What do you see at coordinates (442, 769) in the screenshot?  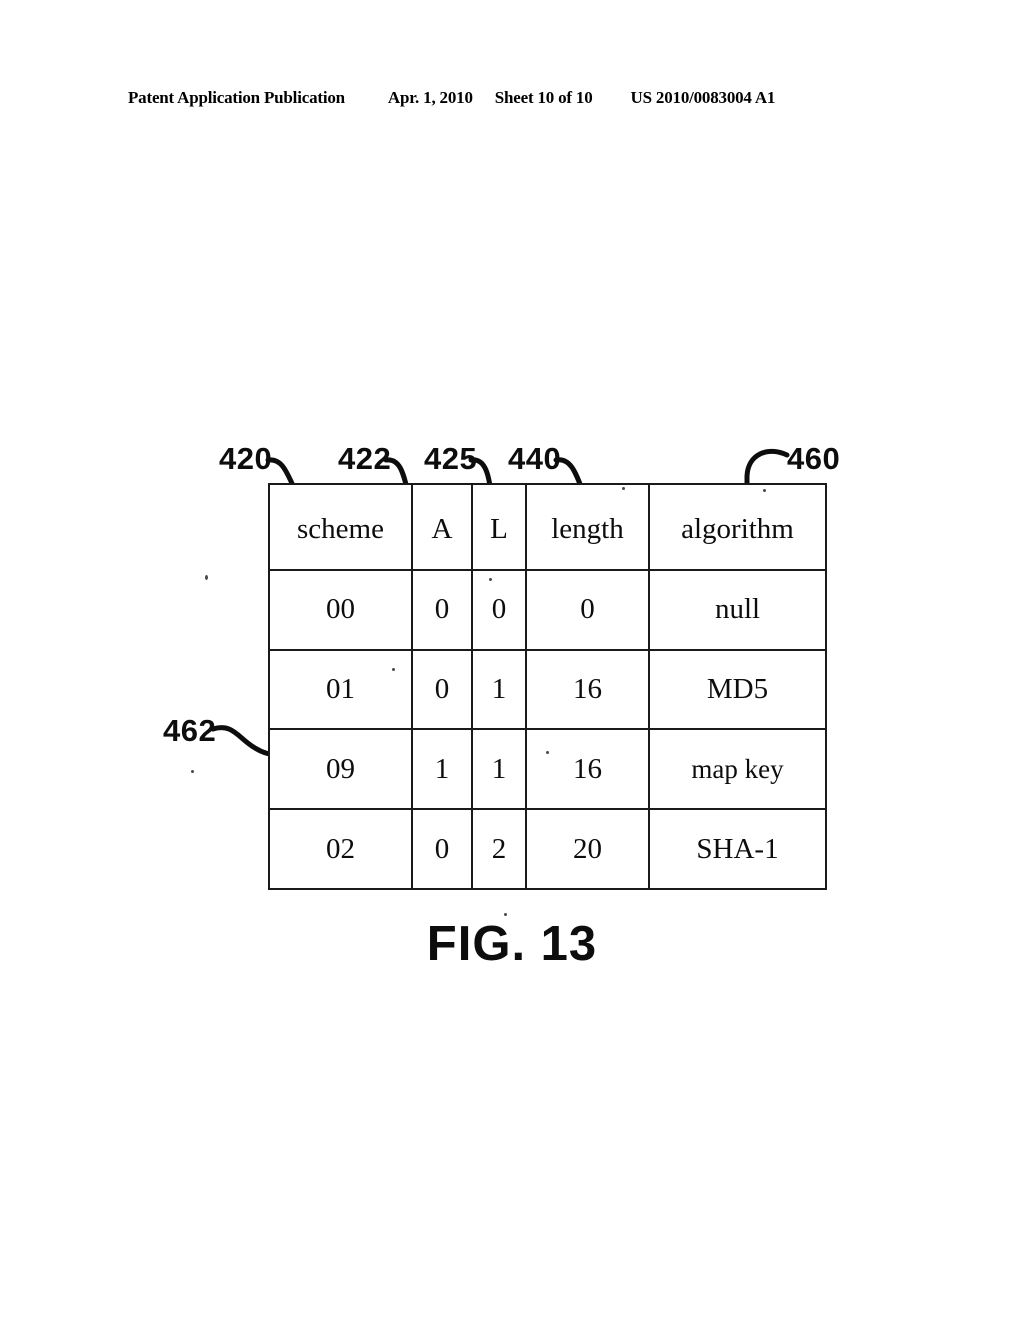 I see `cell-a: 1` at bounding box center [442, 769].